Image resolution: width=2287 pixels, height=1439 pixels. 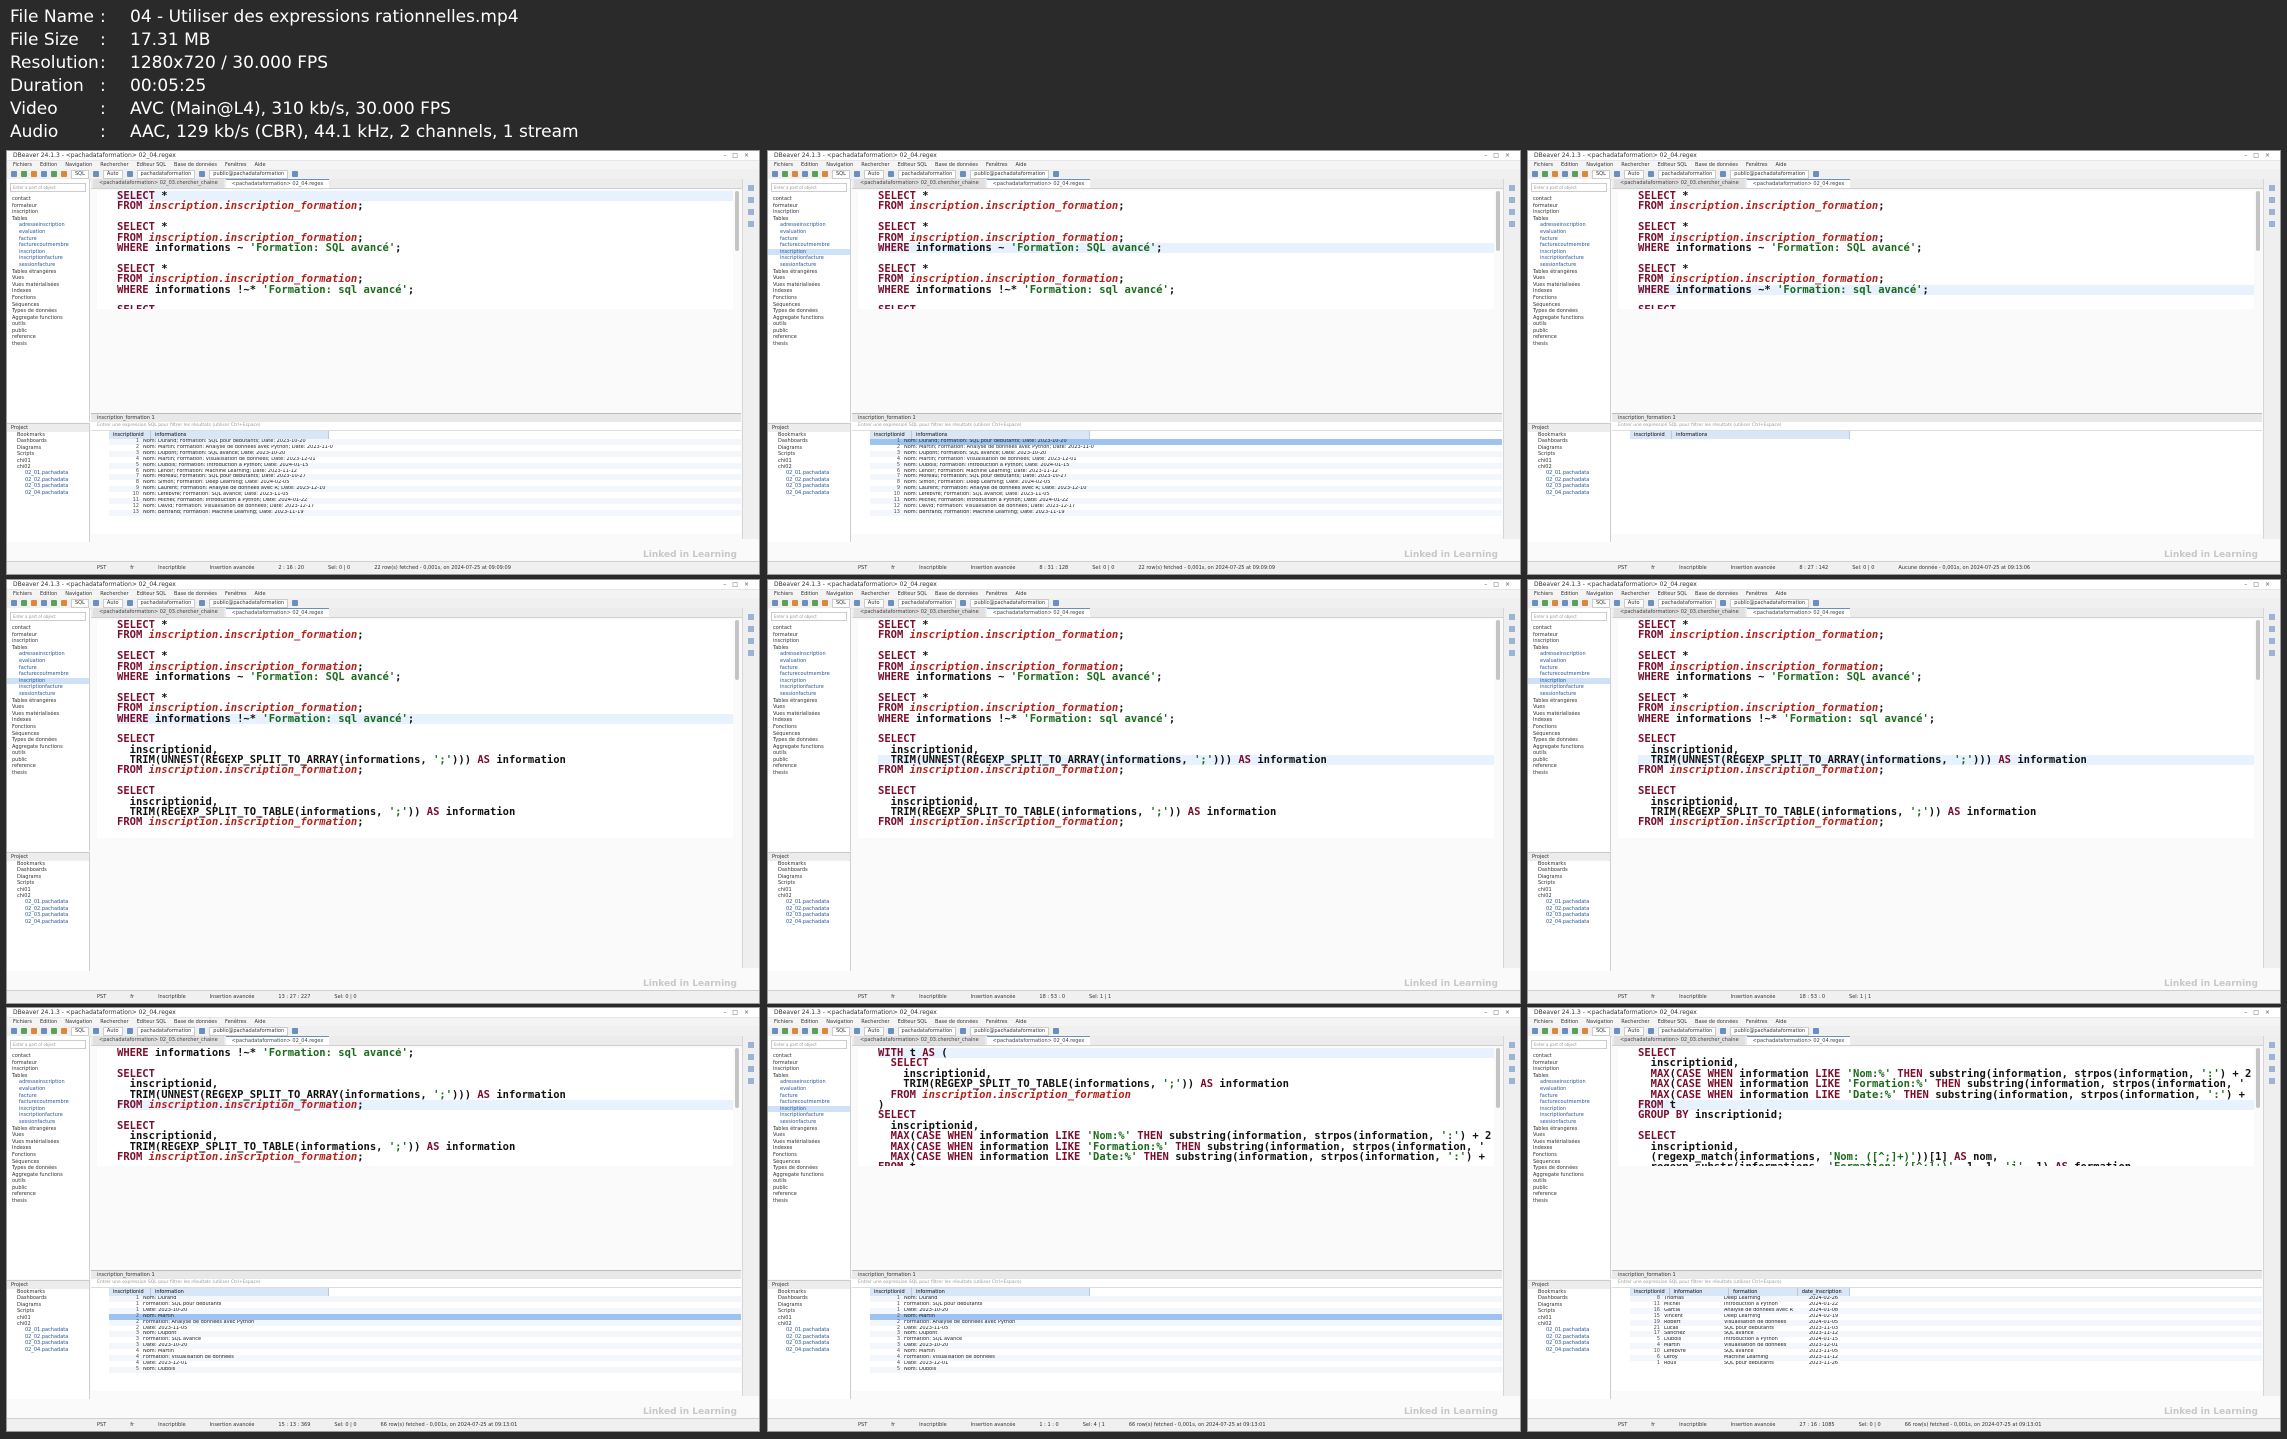 What do you see at coordinates (236, 1022) in the screenshot?
I see `menu-item: Fenêtres` at bounding box center [236, 1022].